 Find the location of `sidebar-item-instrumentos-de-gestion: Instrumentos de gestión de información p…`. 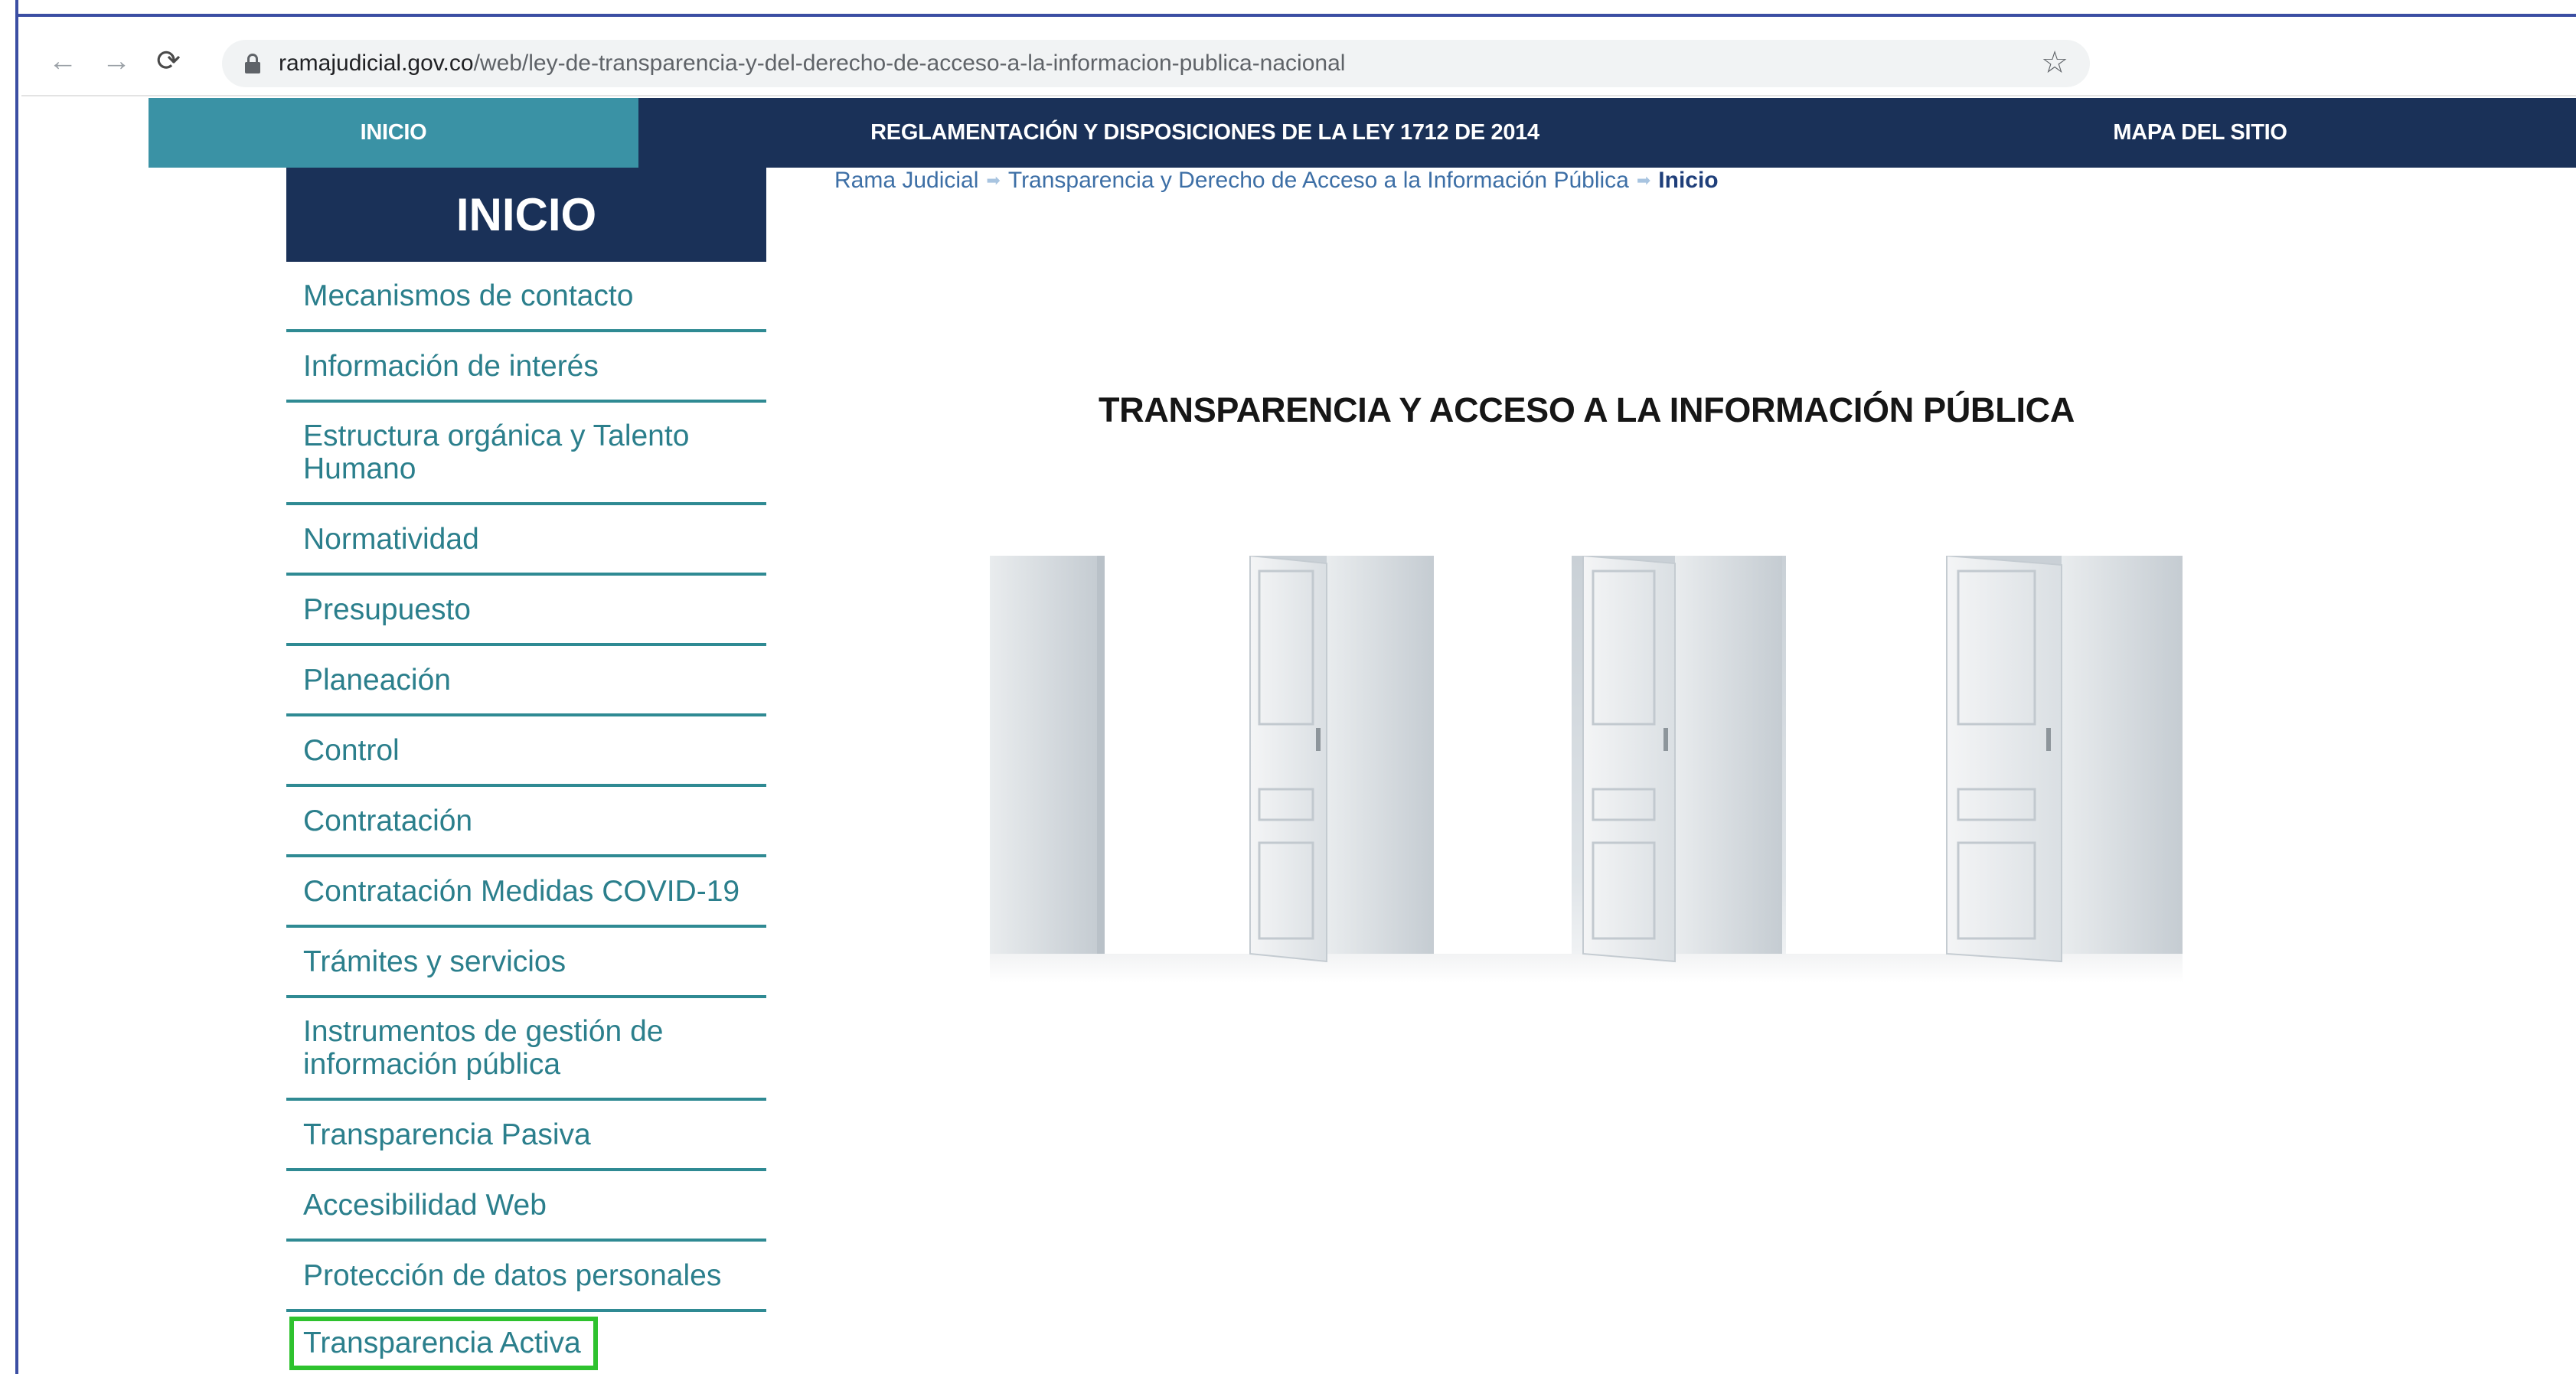

sidebar-item-instrumentos-de-gestion: Instrumentos de gestión de información p… is located at coordinates (526, 1049).